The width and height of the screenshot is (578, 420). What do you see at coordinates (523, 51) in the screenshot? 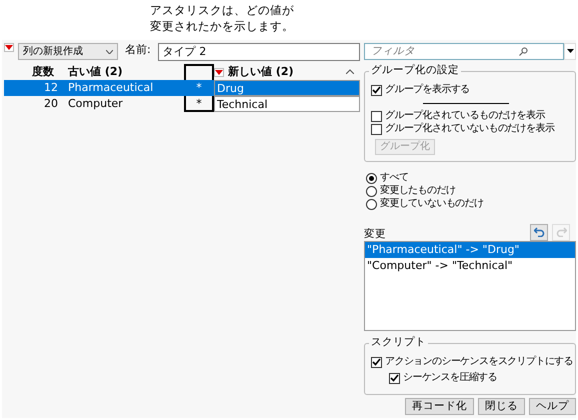
I see `search-icon` at bounding box center [523, 51].